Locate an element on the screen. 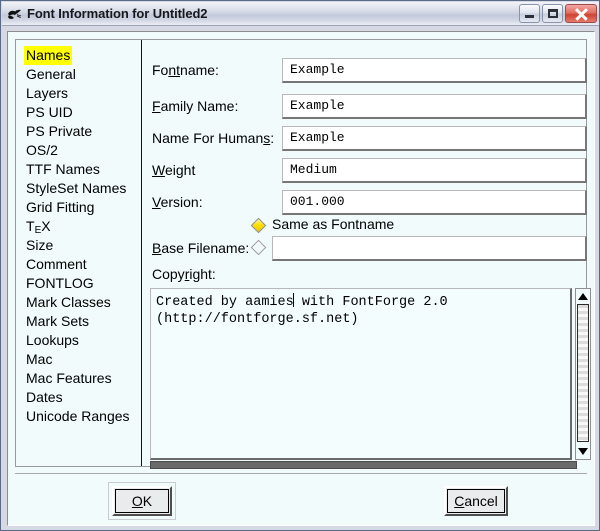 This screenshot has height=531, width=600. copyright-label: Copyright: is located at coordinates (184, 274).